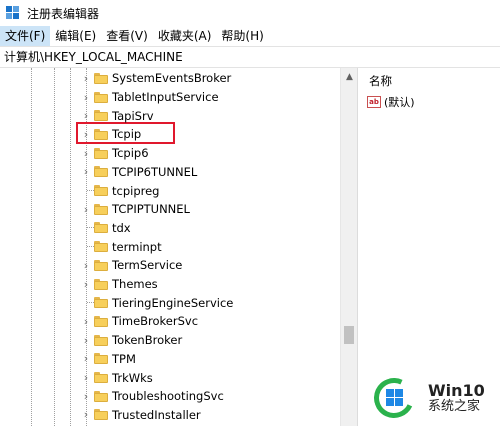 The width and height of the screenshot is (500, 426). What do you see at coordinates (127, 134) in the screenshot?
I see `tree-item-label: Tcpip` at bounding box center [127, 134].